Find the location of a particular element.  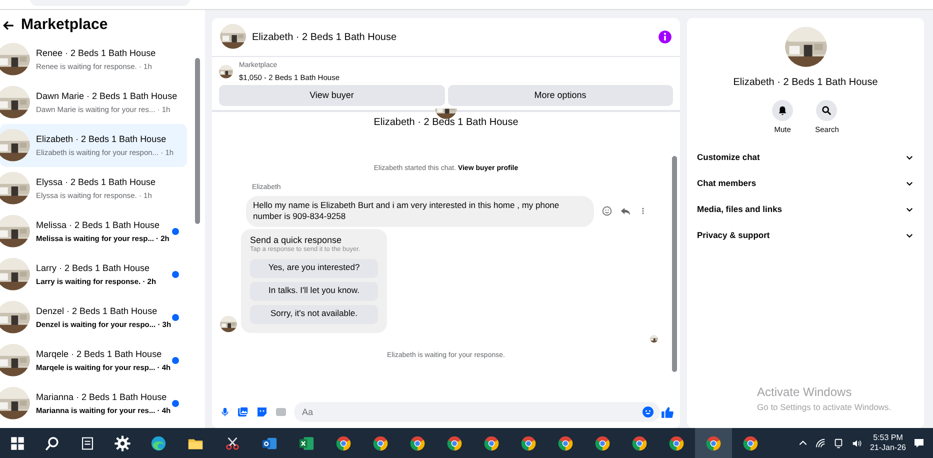

message-field: Aa is located at coordinates (477, 412).